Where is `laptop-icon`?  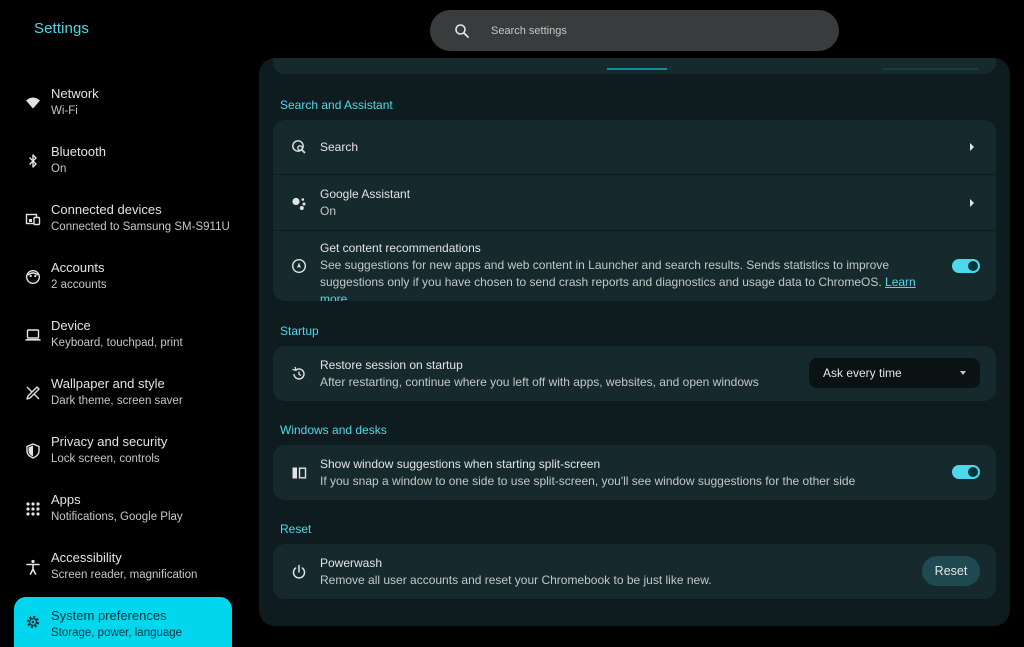 laptop-icon is located at coordinates (33, 335).